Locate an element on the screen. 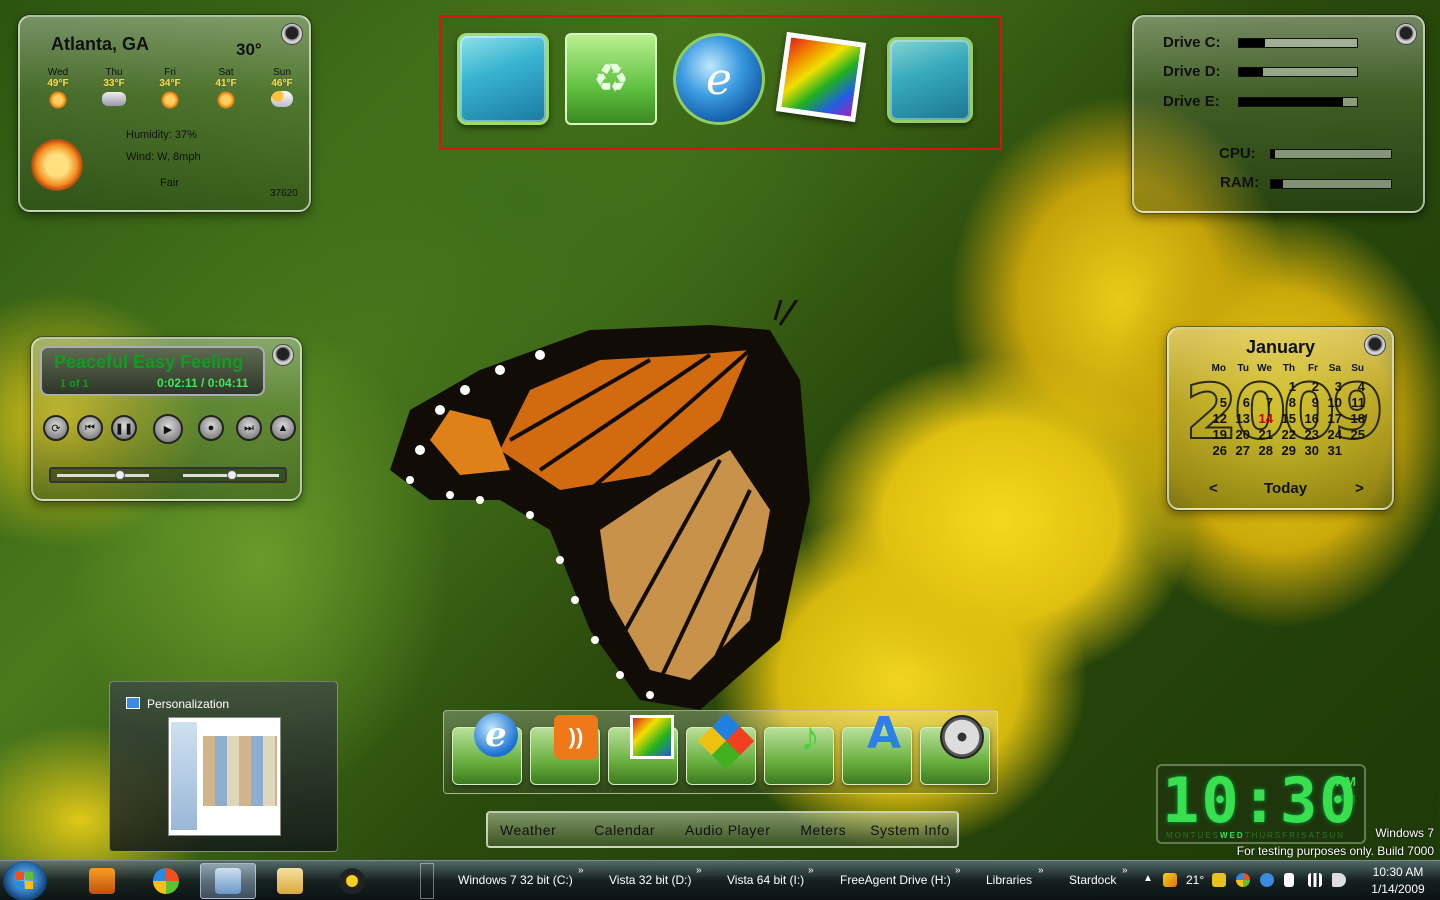 The height and width of the screenshot is (900, 1440). weather-tray-icon is located at coordinates (1170, 880).